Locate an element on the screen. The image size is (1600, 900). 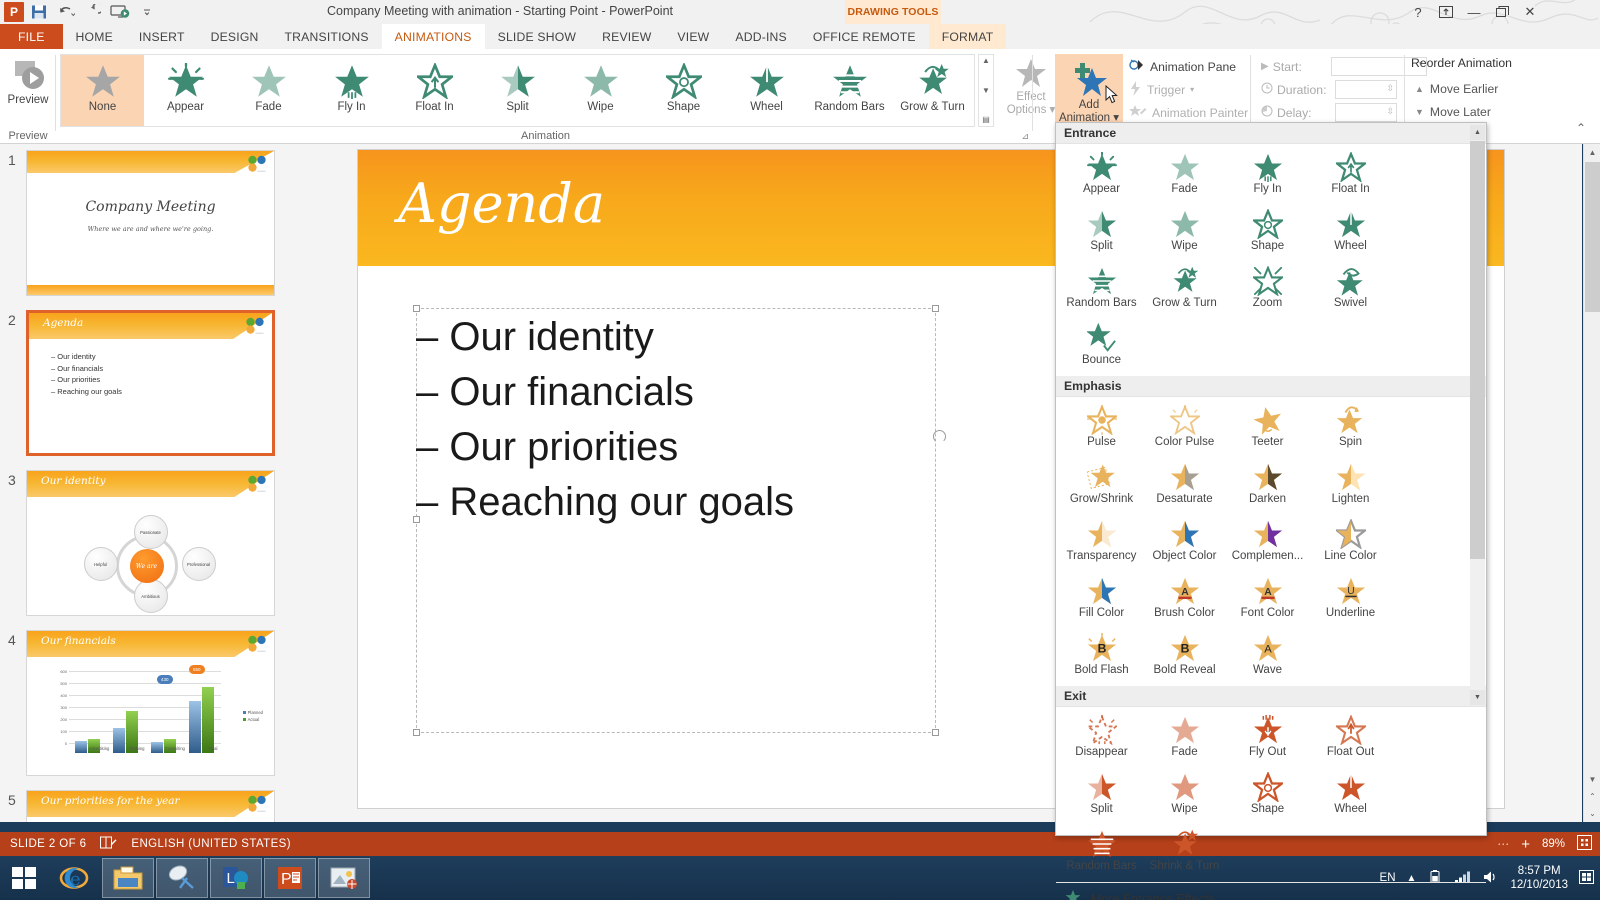
dropdown-effect-bounce: Bounce is located at coordinates (1101, 346).